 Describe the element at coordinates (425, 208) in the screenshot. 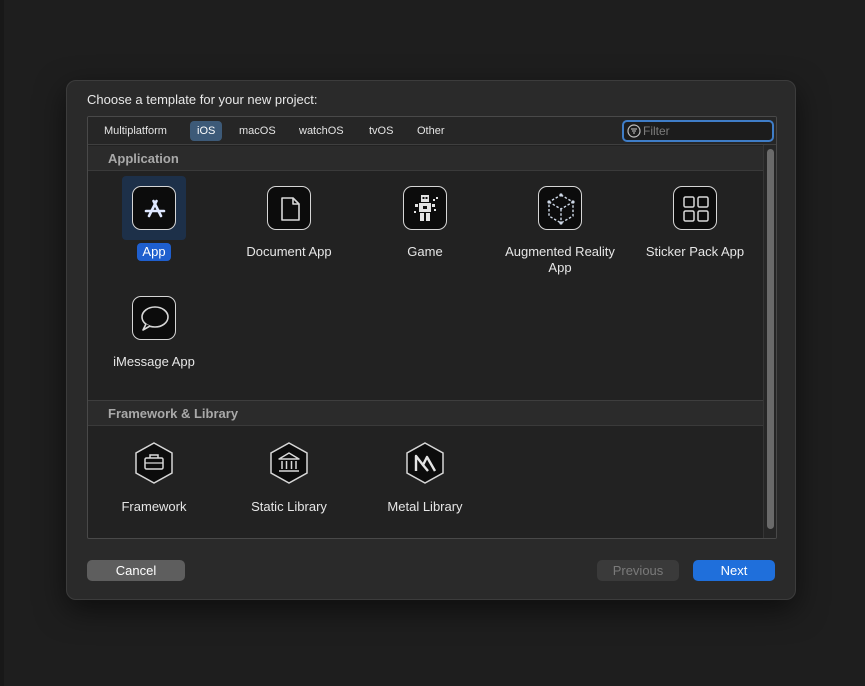

I see `game-robot-icon` at that location.